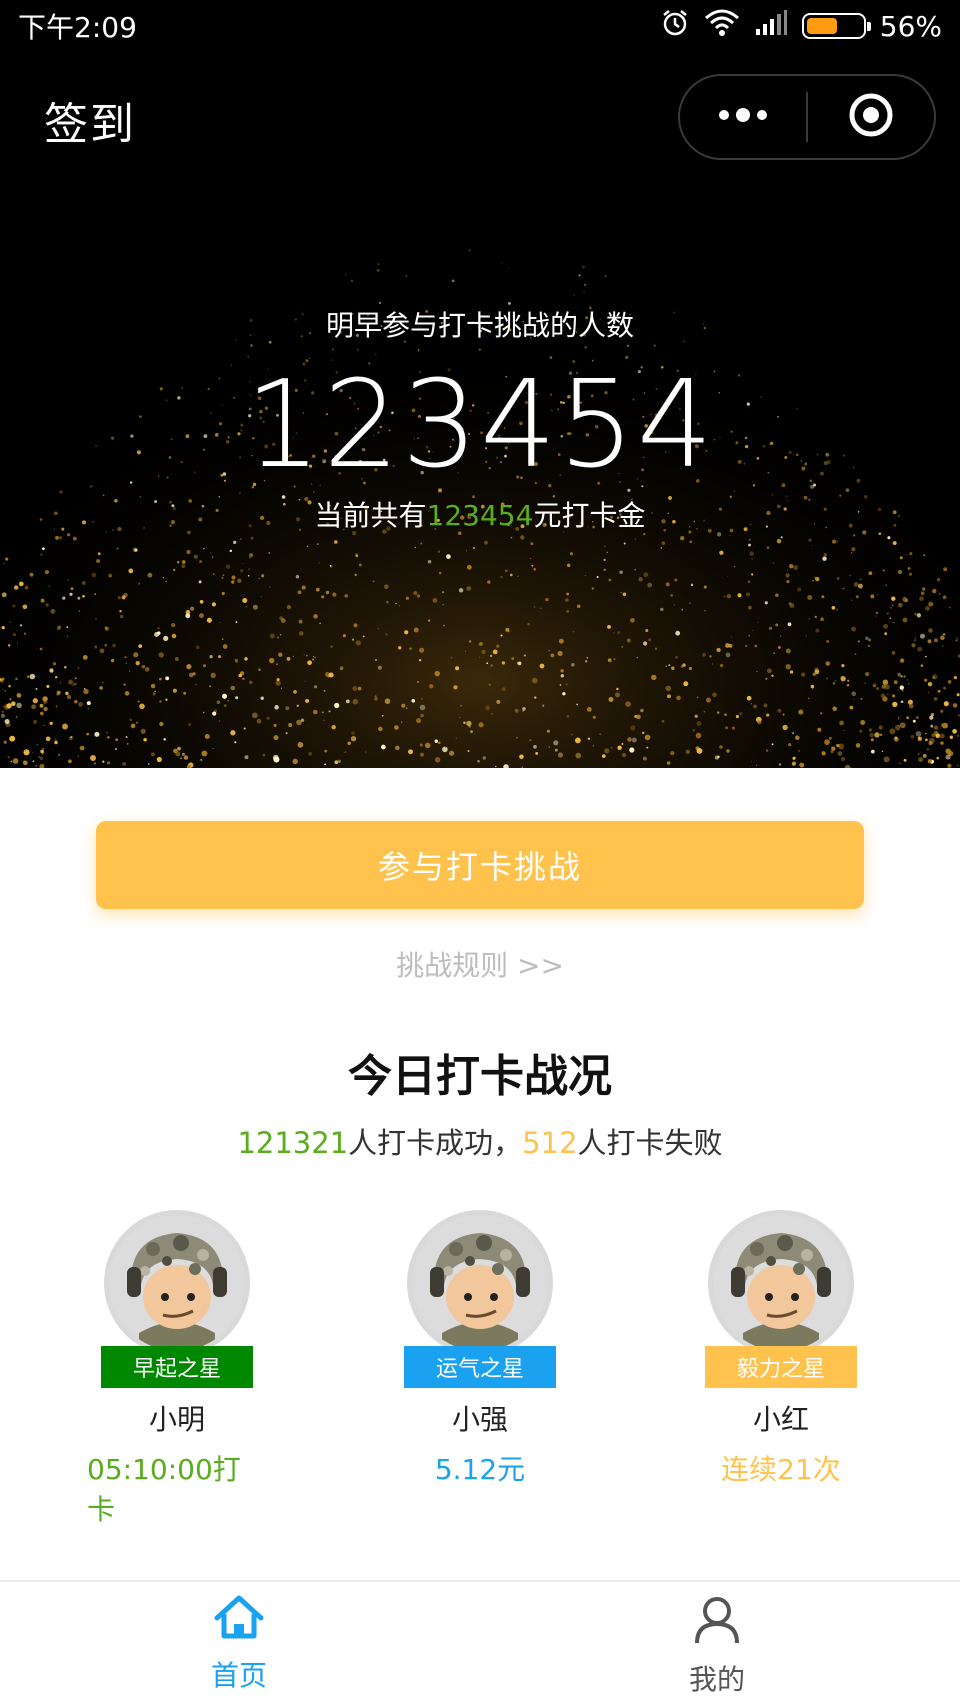 The image size is (960, 1707). I want to click on miniprogram-capsule, so click(807, 117).